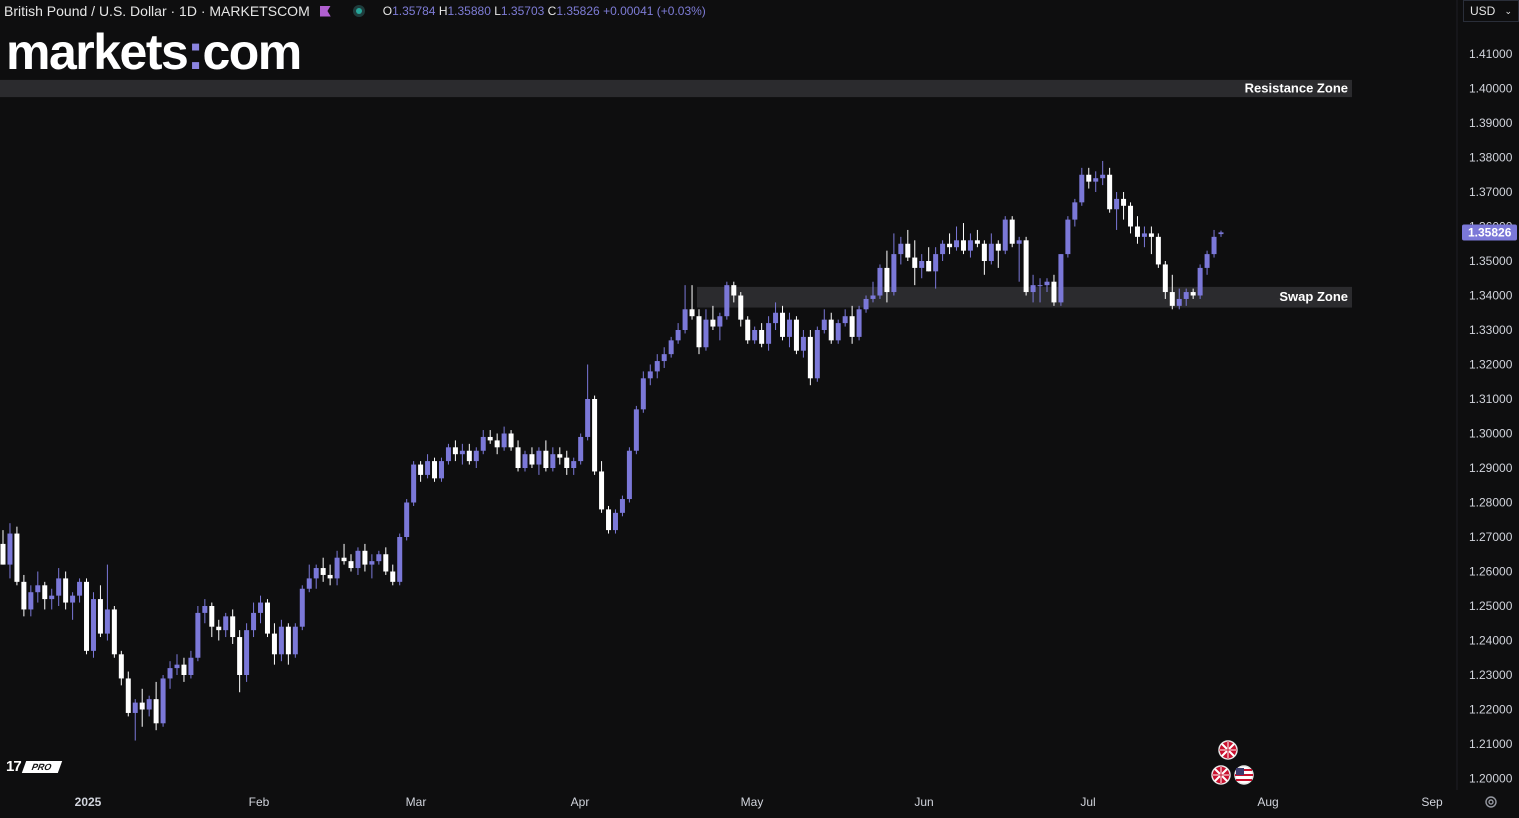  Describe the element at coordinates (1491, 710) in the screenshot. I see `y-tick-label: 1.22000` at that location.